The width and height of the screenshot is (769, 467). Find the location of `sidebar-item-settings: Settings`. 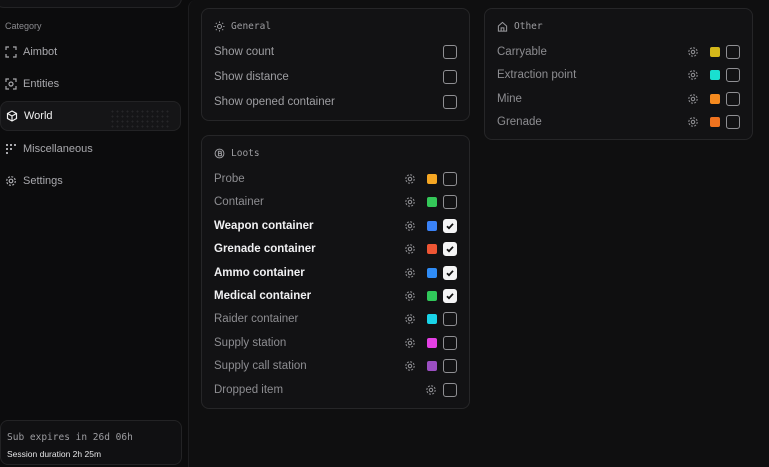

sidebar-item-settings: Settings is located at coordinates (90, 181).